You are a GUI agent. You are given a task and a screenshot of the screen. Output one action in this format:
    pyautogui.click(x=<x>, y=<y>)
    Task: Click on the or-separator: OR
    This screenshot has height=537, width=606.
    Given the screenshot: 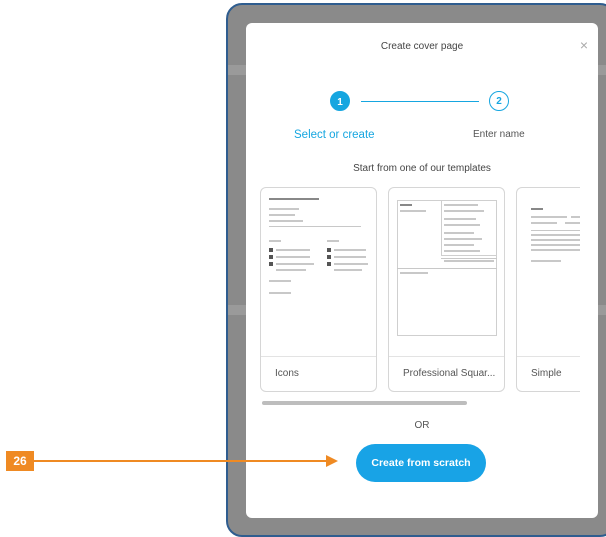 What is the action you would take?
    pyautogui.click(x=422, y=425)
    